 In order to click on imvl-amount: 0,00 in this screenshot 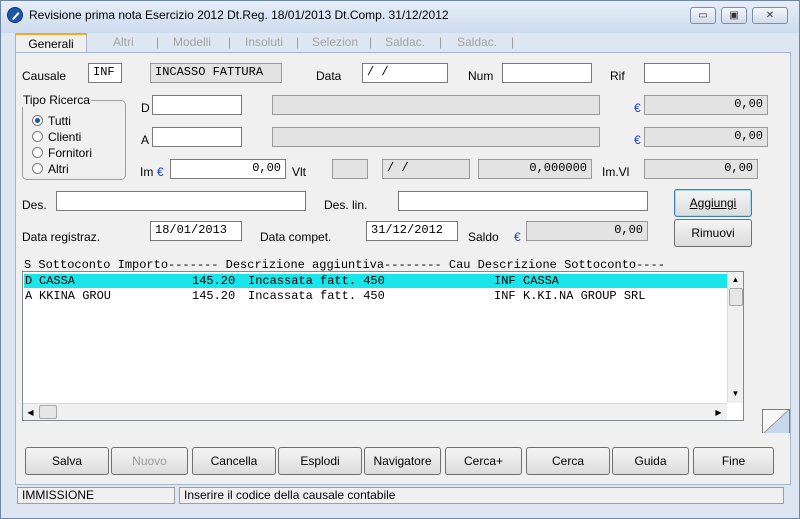, I will do `click(701, 169)`.